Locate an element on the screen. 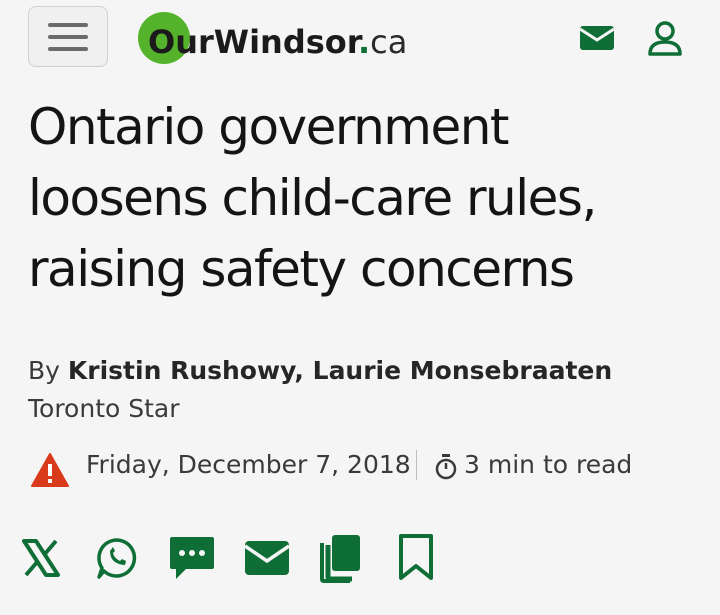  envelope-icon is located at coordinates (597, 38).